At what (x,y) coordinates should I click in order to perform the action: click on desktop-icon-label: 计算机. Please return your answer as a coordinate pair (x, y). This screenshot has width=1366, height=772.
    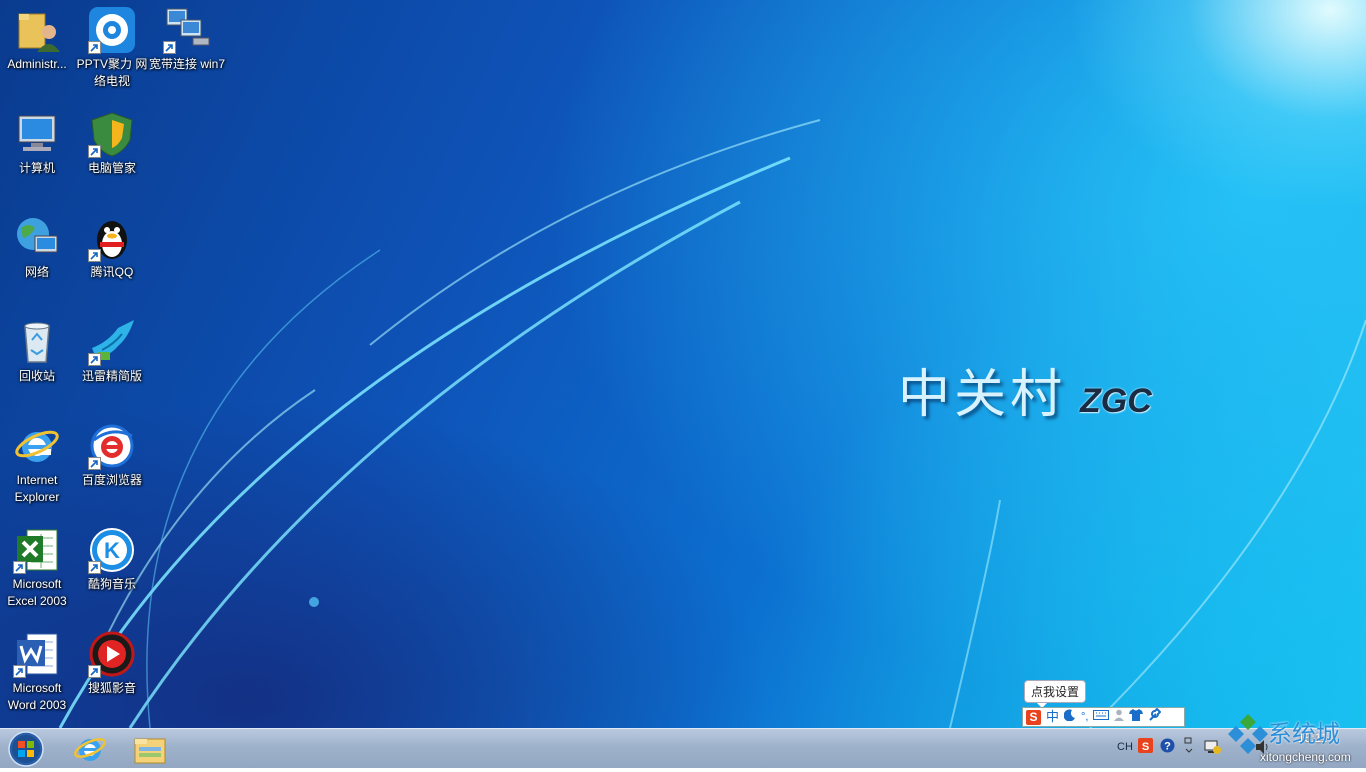
    Looking at the image, I should click on (36, 168).